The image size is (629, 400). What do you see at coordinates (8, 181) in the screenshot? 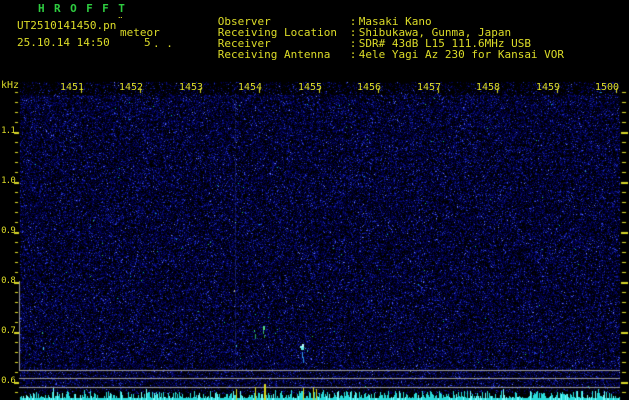
I see `freq-tick-label-1.0: 1.0` at bounding box center [8, 181].